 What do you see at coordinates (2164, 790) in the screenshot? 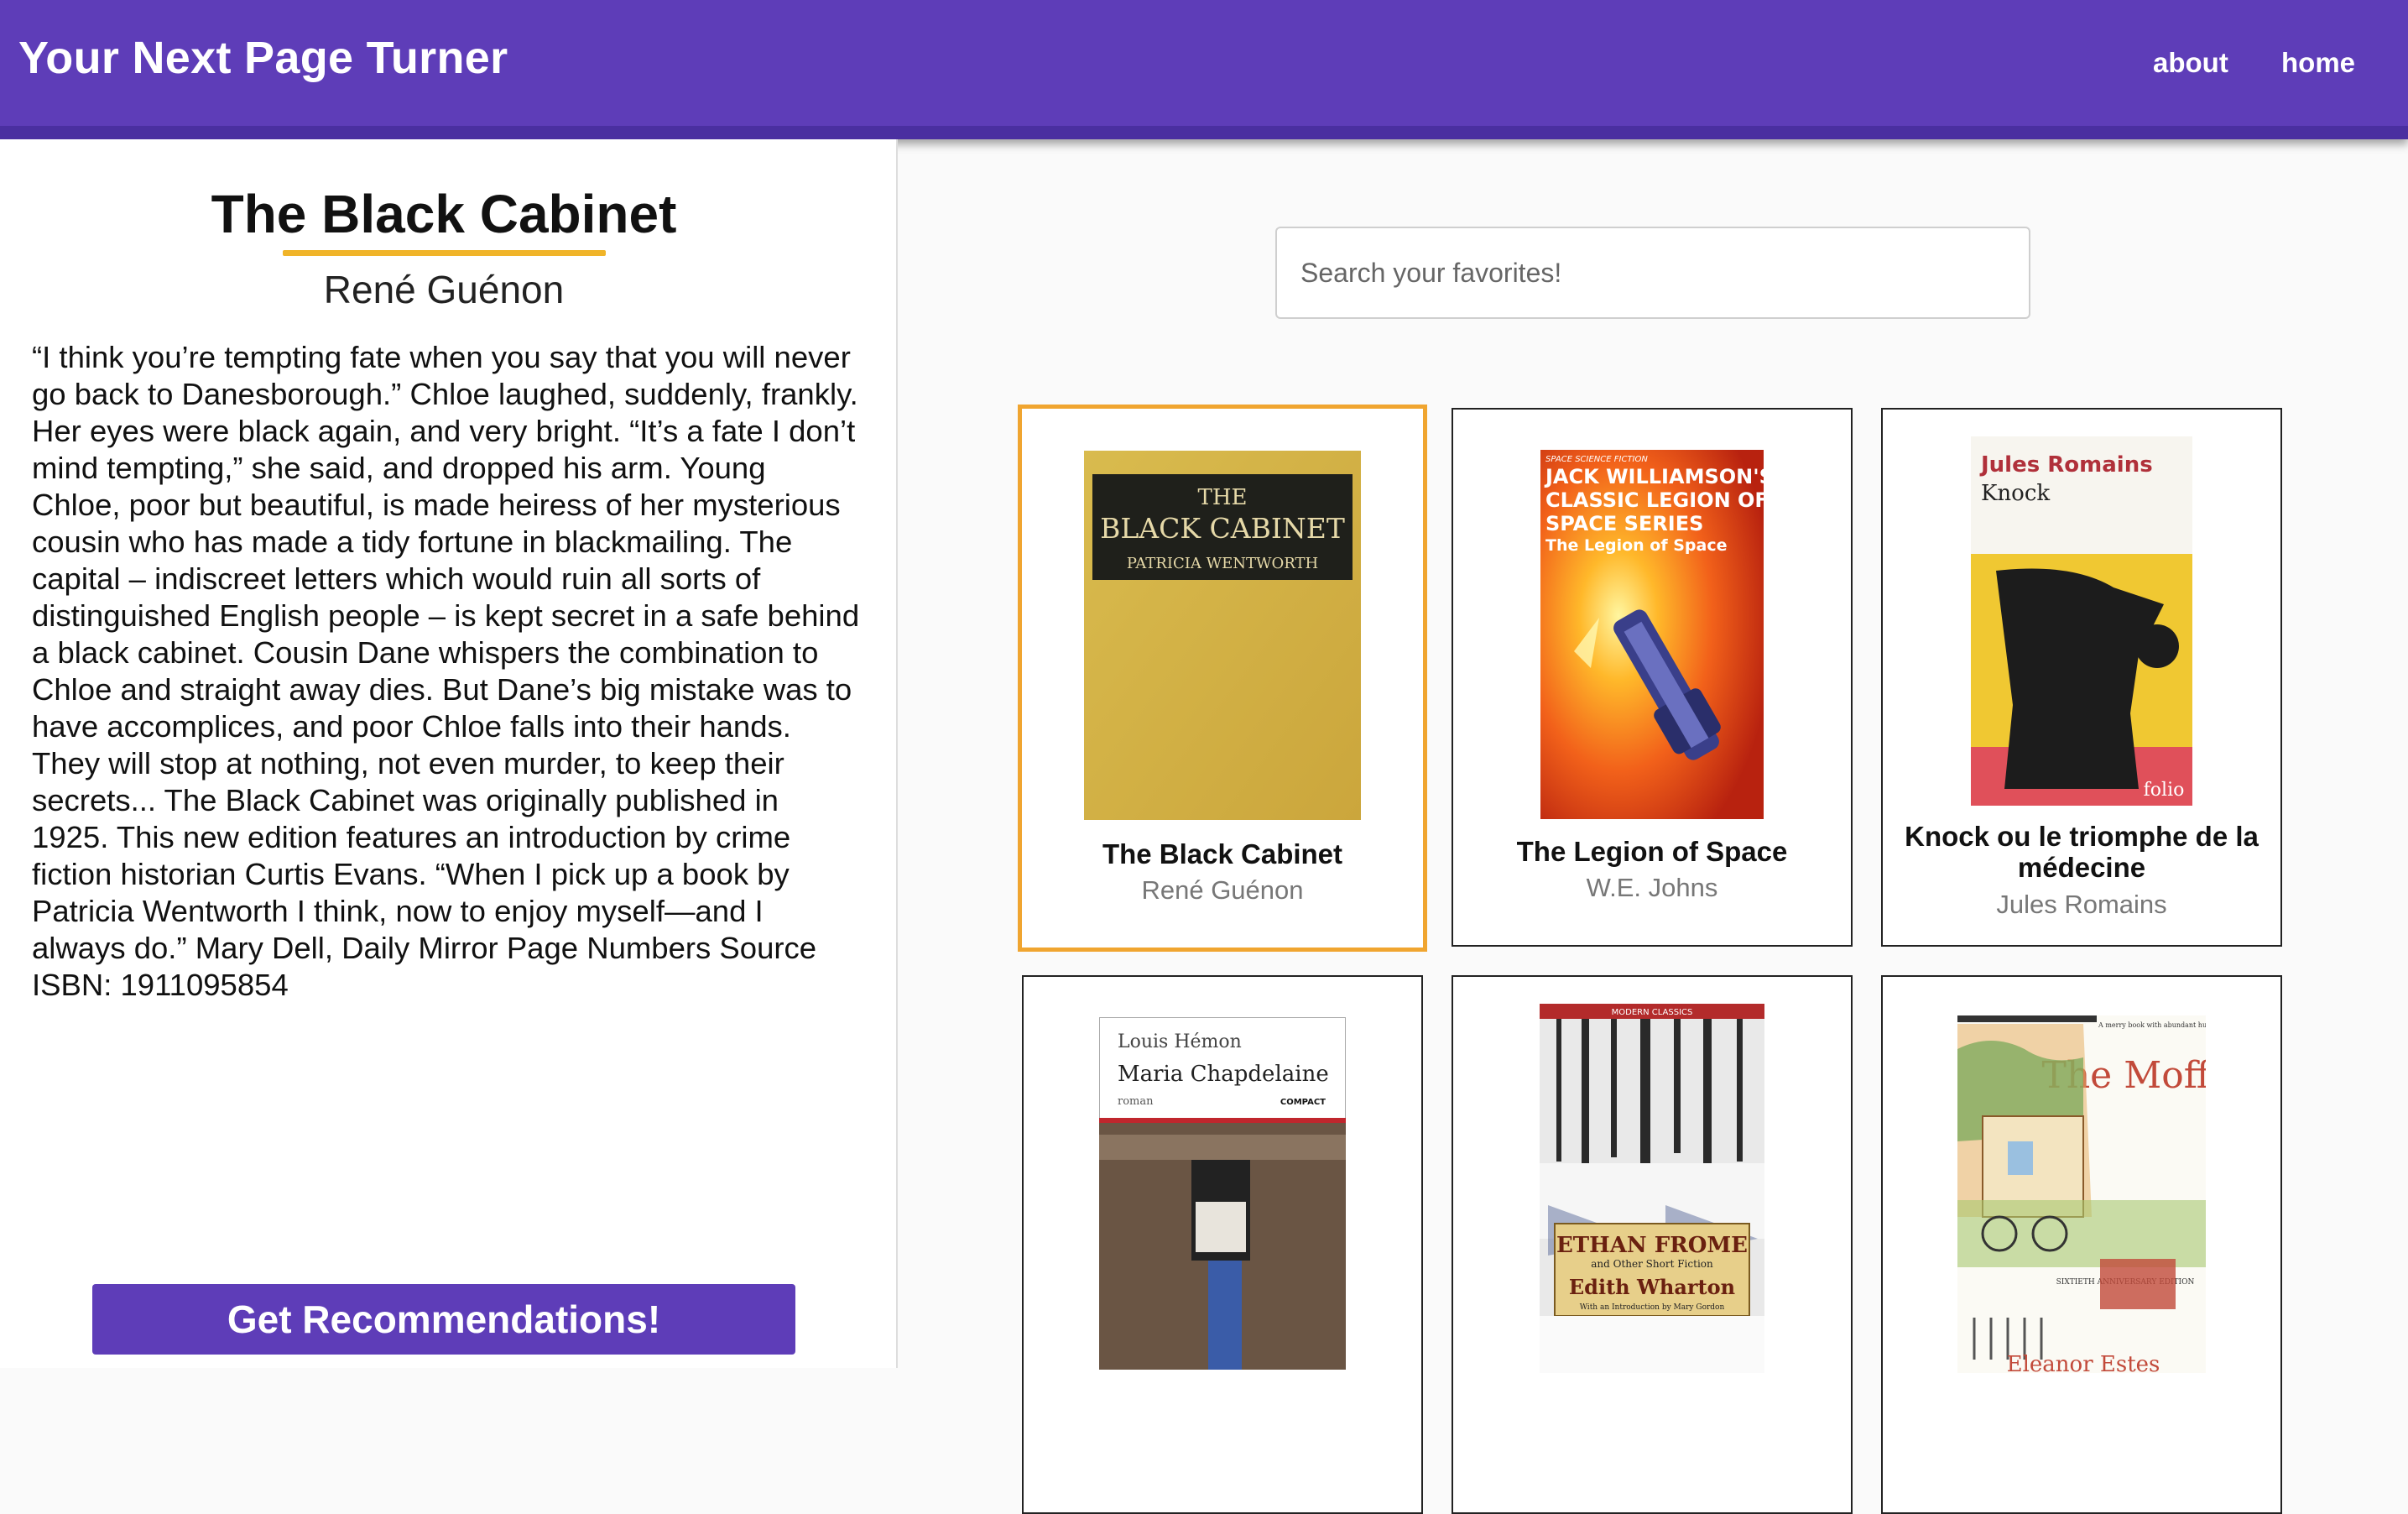
I see `cover-text: folio` at bounding box center [2164, 790].